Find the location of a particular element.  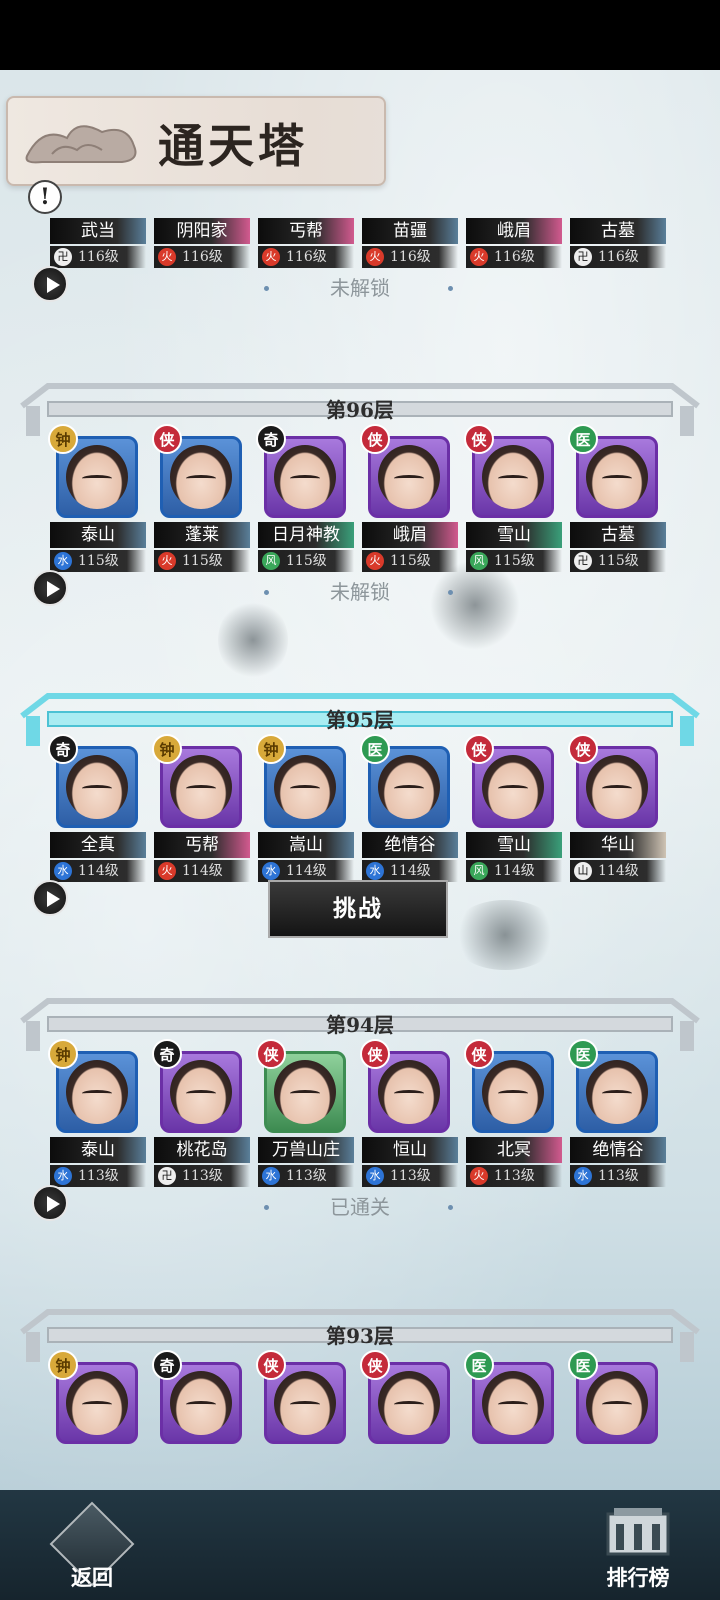

level-tag: 火 114级 is located at coordinates (202, 871).